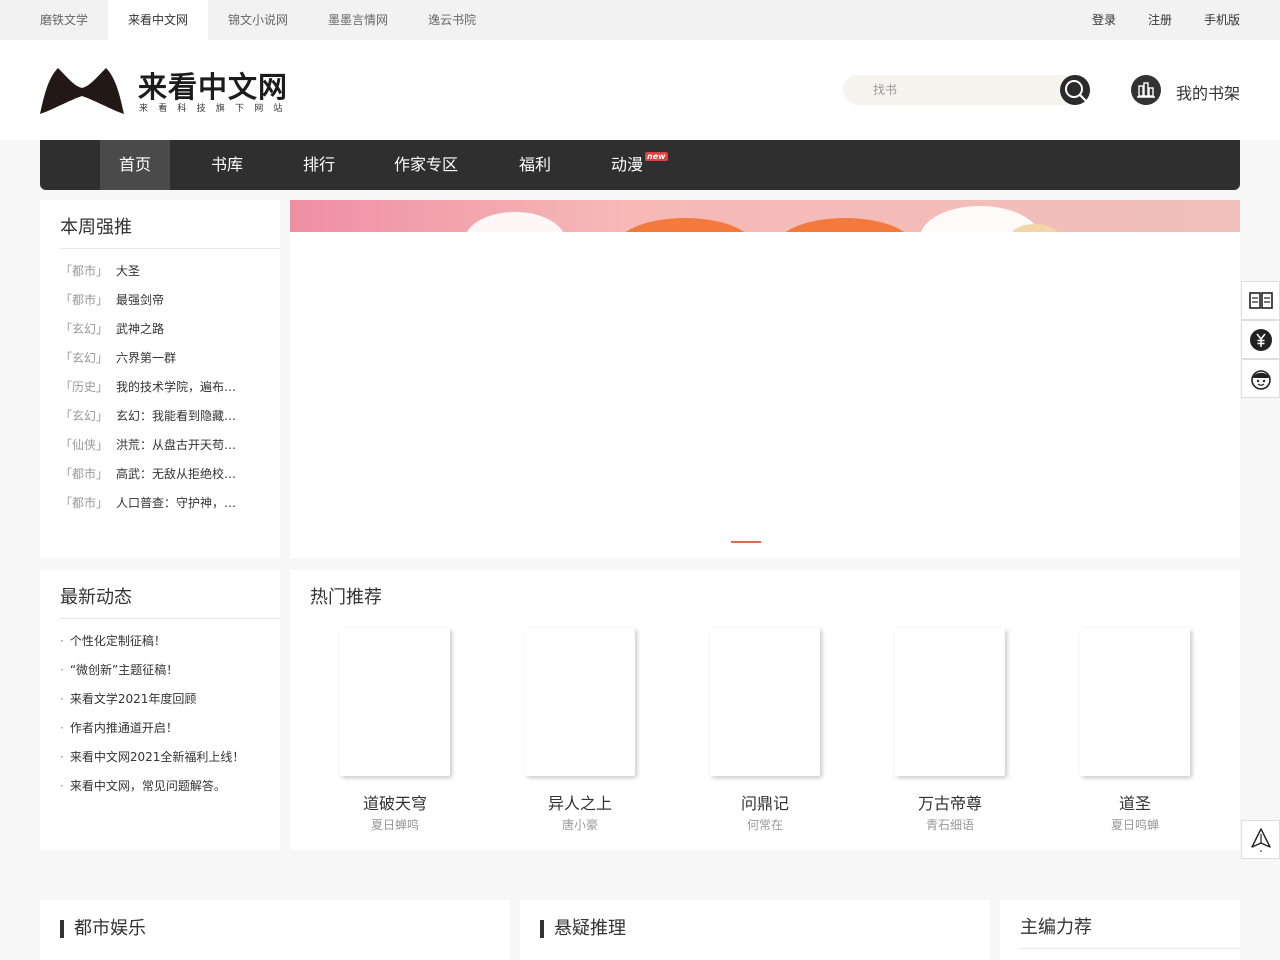  Describe the element at coordinates (319, 165) in the screenshot. I see `nav-item-ranking: 排行` at that location.